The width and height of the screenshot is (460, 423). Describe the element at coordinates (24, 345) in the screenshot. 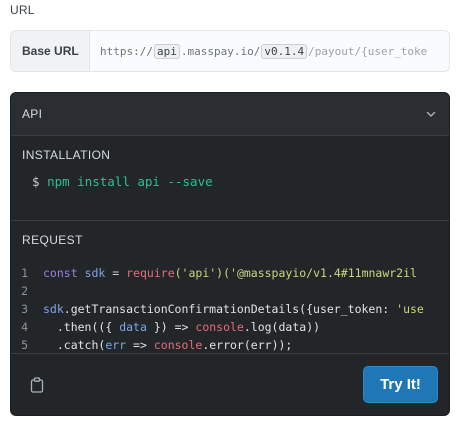

I see `line-number: 5` at that location.